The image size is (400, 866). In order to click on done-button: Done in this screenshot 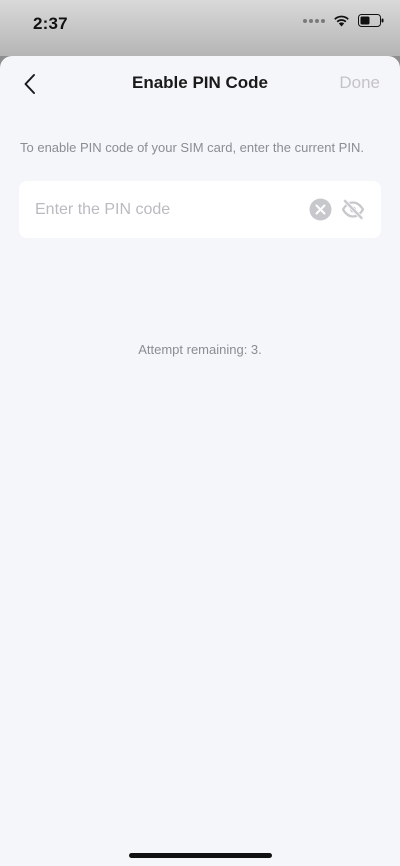, I will do `click(359, 83)`.